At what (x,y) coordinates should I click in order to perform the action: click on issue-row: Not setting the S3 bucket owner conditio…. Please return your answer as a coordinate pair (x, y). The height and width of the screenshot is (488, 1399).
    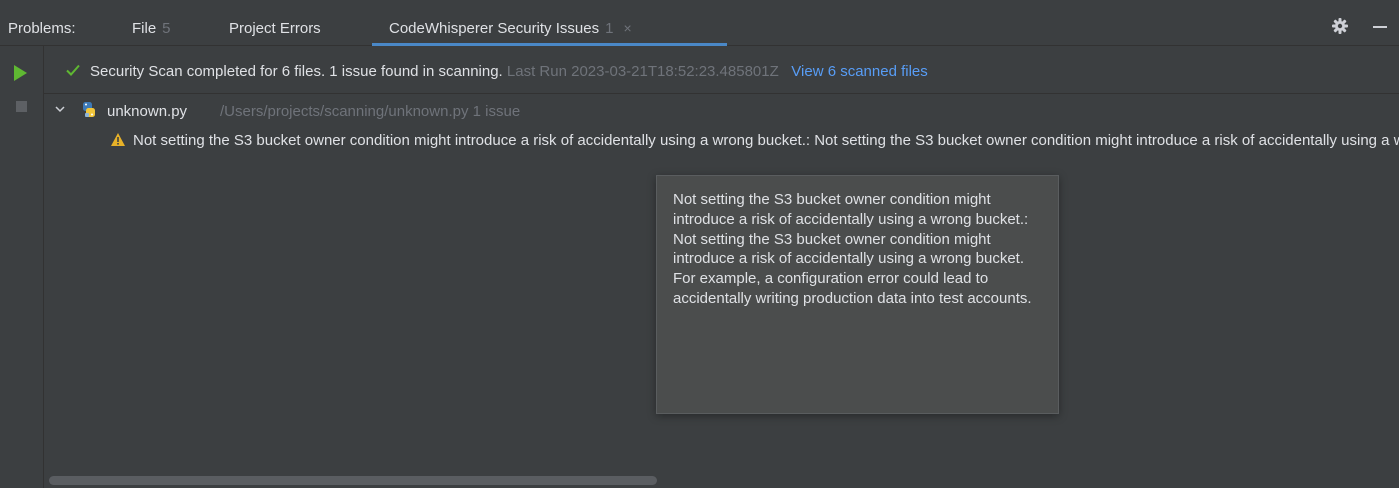
    Looking at the image, I should click on (721, 141).